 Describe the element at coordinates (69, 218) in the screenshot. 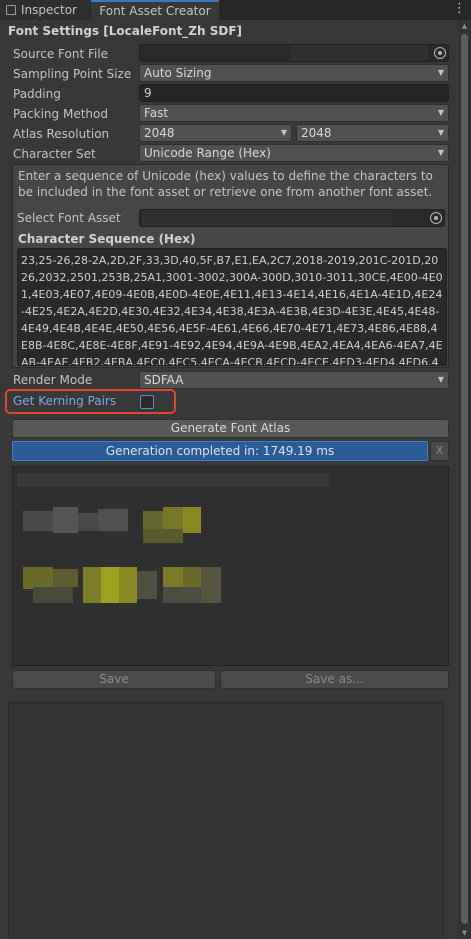

I see `select-font-asset-label: Select Font Asset` at that location.